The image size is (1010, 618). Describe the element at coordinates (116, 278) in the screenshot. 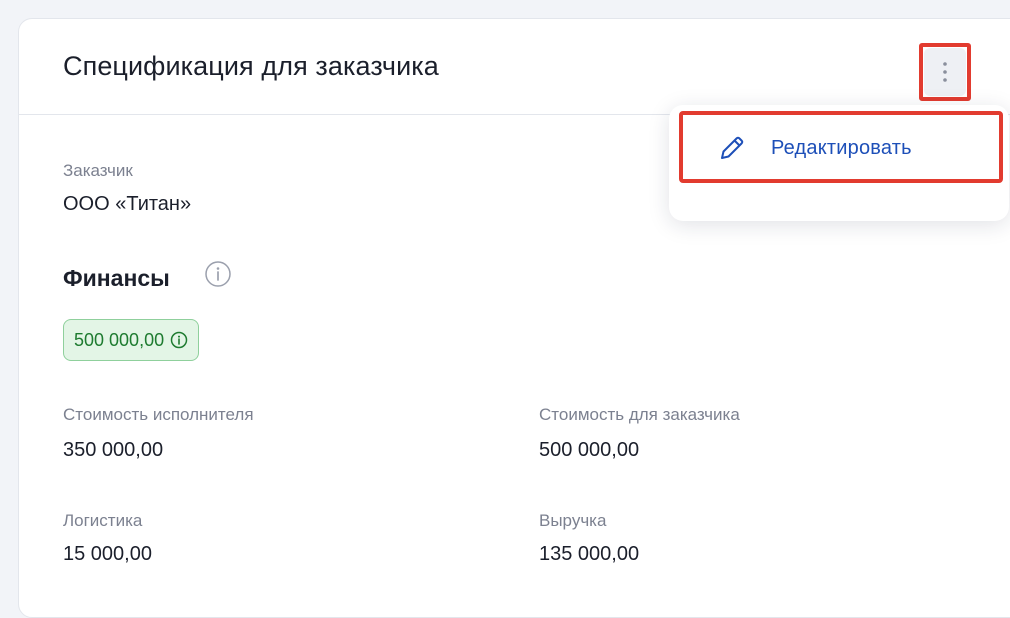

I see `finance-section-title: Финансы` at that location.